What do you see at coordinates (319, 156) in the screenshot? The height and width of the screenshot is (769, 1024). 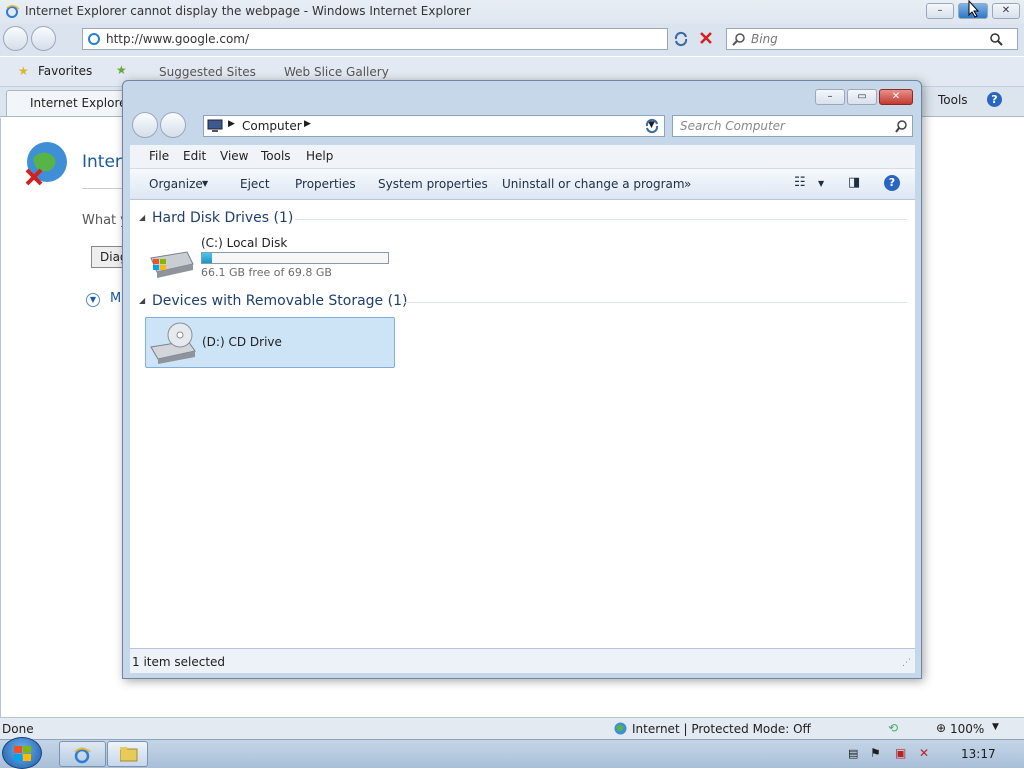 I see `menu-help: Help` at bounding box center [319, 156].